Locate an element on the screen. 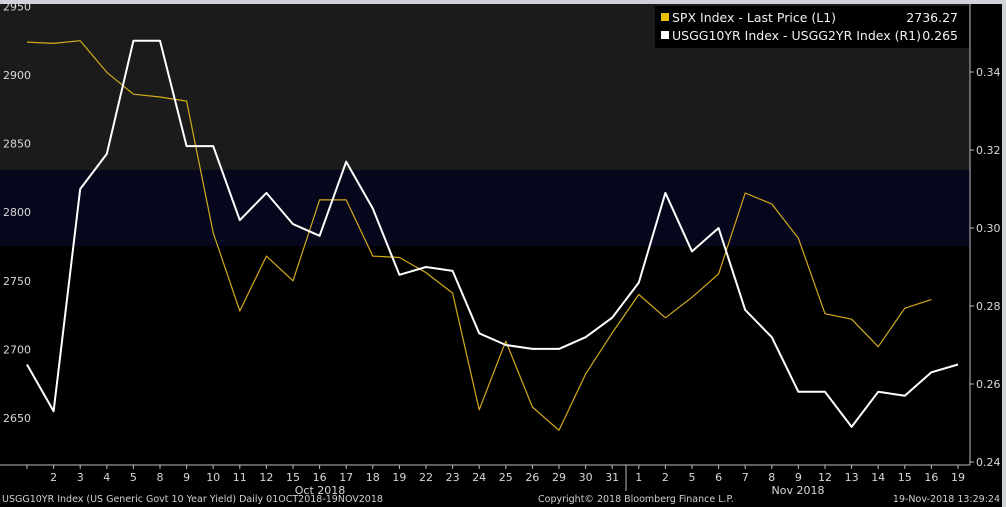 This screenshot has height=507, width=1006. right-axis-tick-label: 0.32 is located at coordinates (988, 150).